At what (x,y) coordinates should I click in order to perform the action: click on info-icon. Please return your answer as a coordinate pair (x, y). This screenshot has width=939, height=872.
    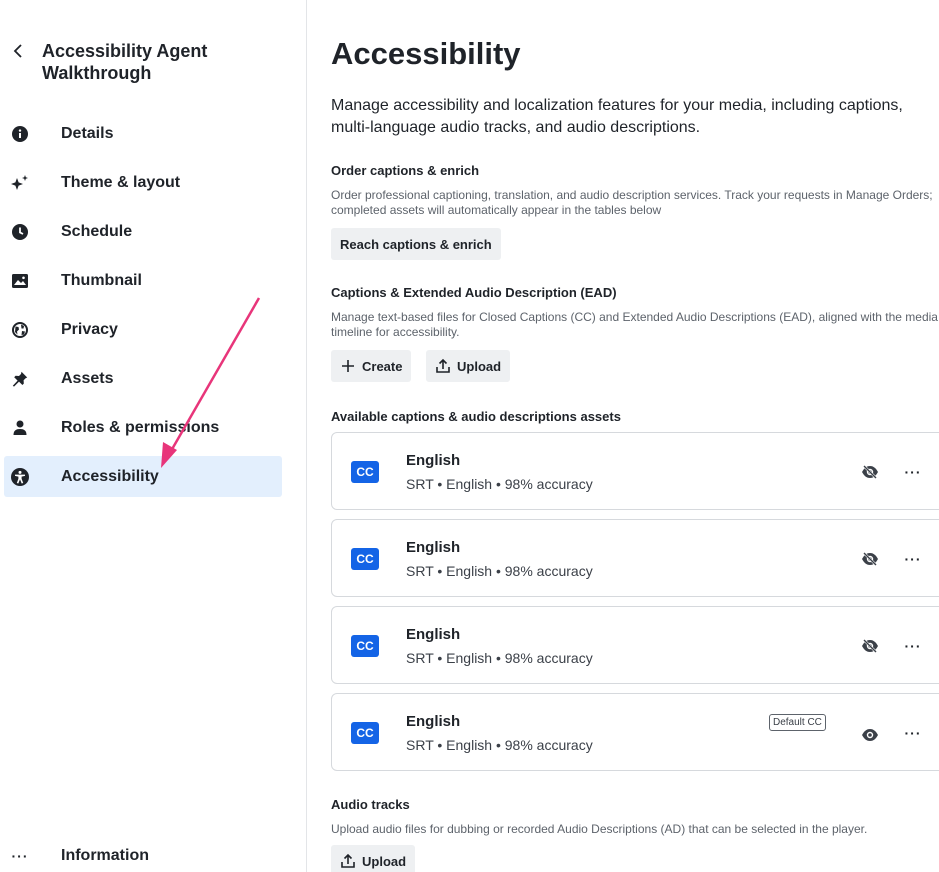
    Looking at the image, I should click on (20, 134).